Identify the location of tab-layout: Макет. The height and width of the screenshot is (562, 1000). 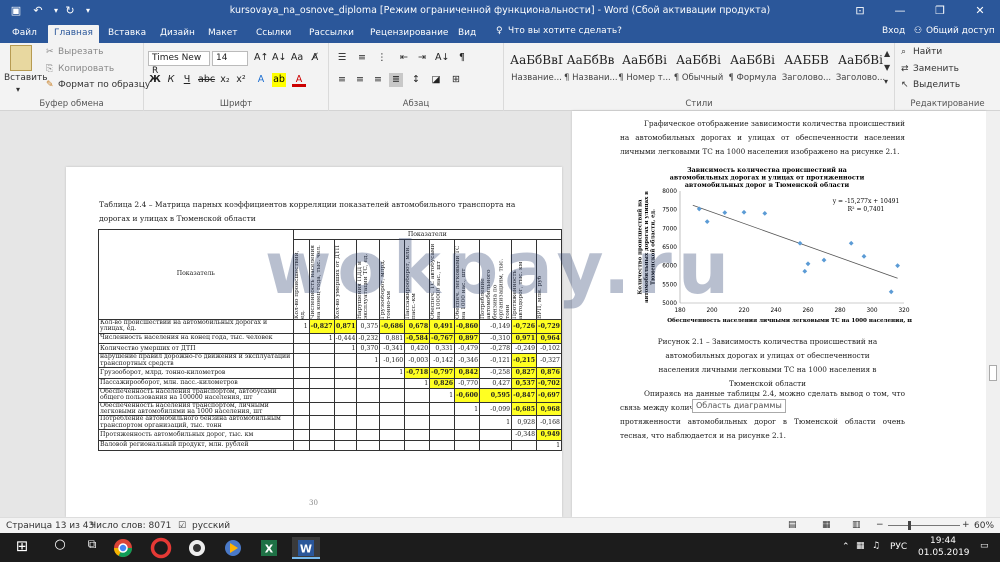
(223, 34).